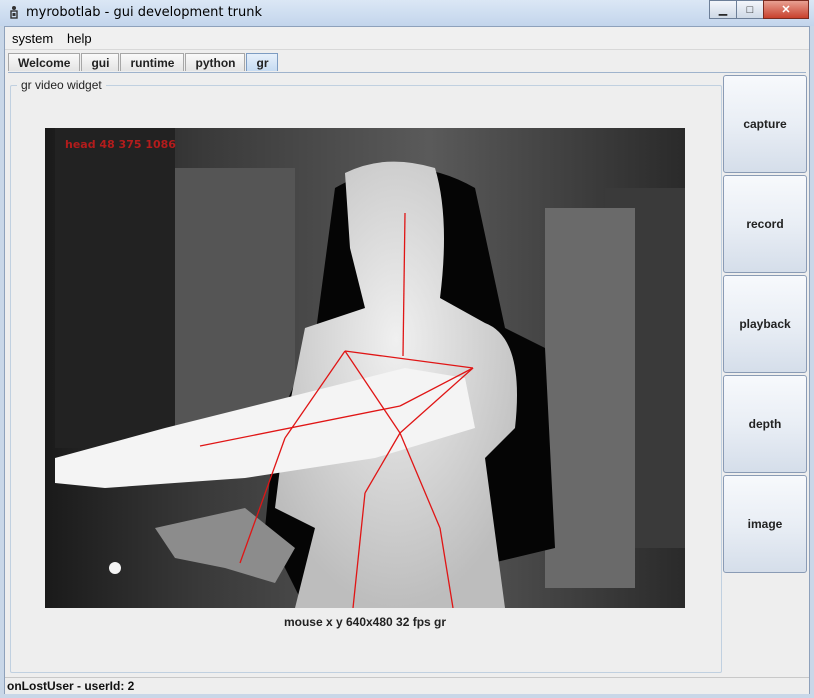 The height and width of the screenshot is (698, 814). Describe the element at coordinates (765, 224) in the screenshot. I see `record-button: record` at that location.